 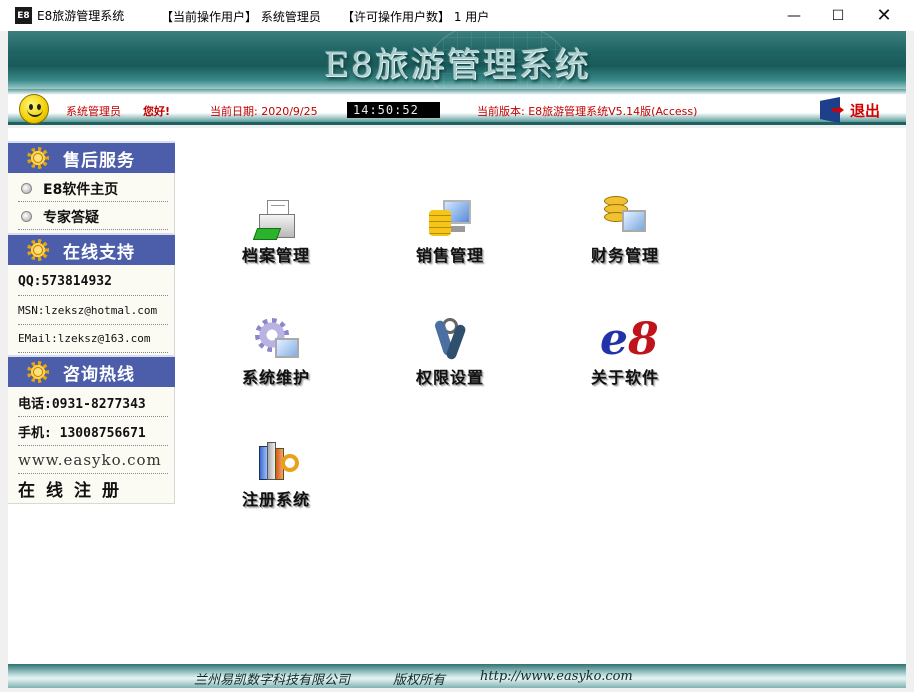 I want to click on tile-finance-management: 财务管理, so click(x=625, y=233).